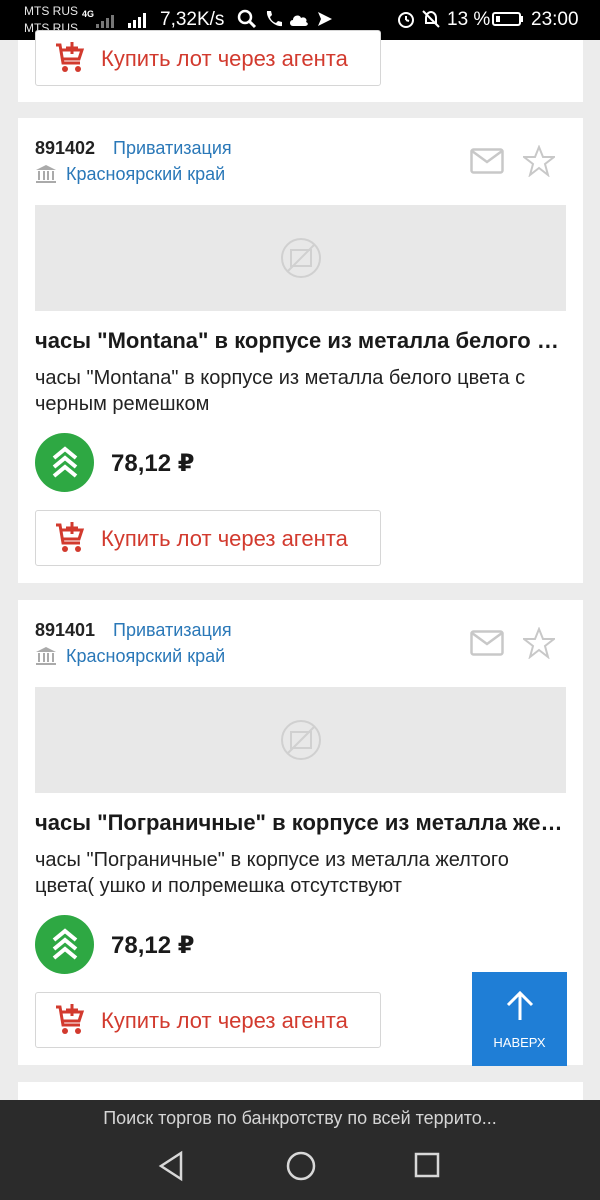  What do you see at coordinates (427, 1166) in the screenshot?
I see `recent-apps-icon` at bounding box center [427, 1166].